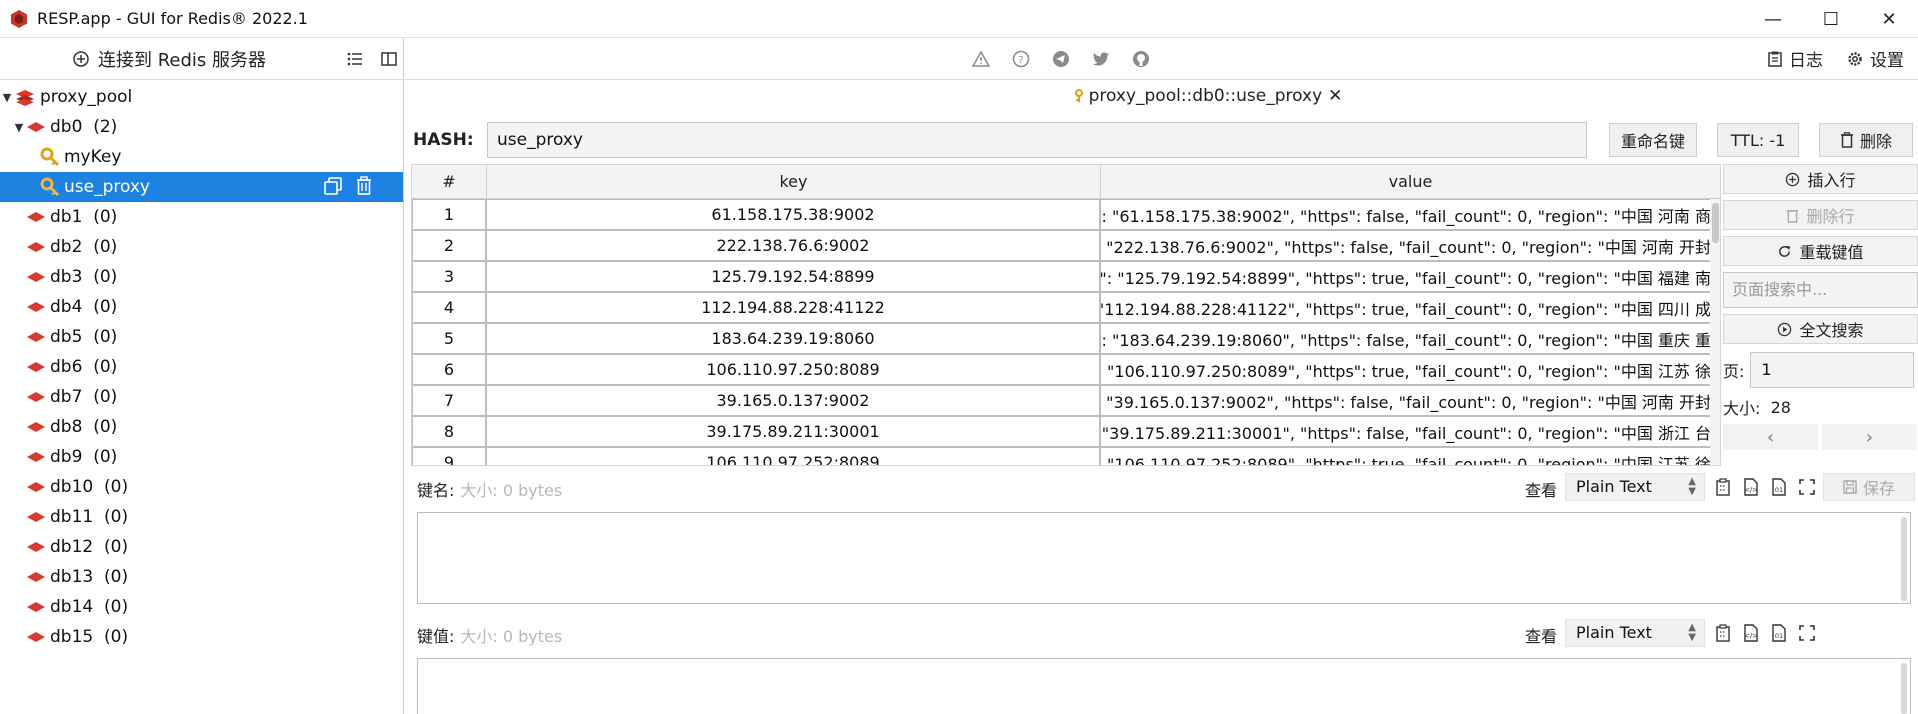  Describe the element at coordinates (1653, 140) in the screenshot. I see `rename-key-button: 重命名键` at that location.